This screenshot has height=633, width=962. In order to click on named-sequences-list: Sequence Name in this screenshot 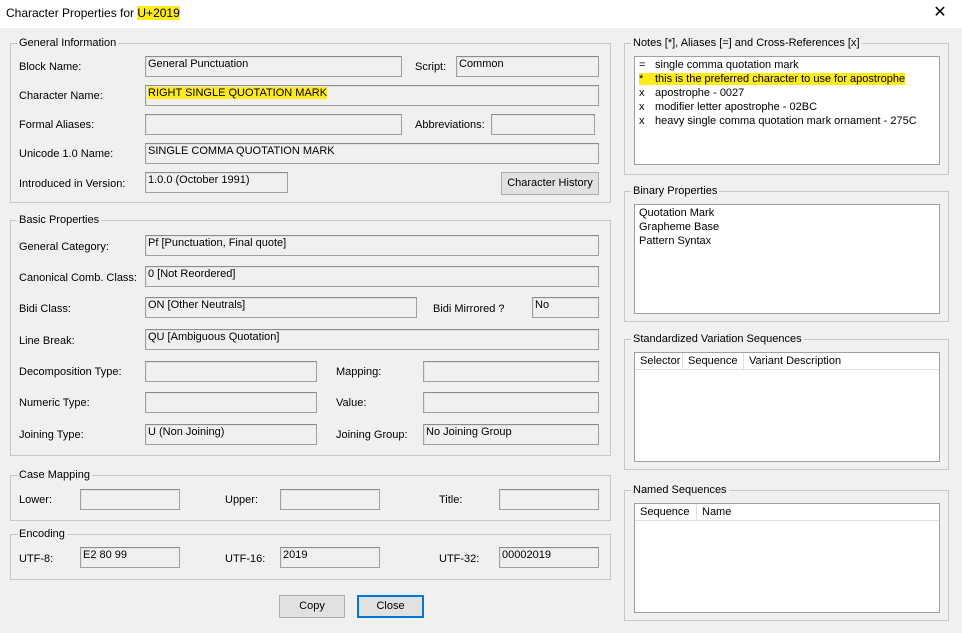, I will do `click(787, 558)`.